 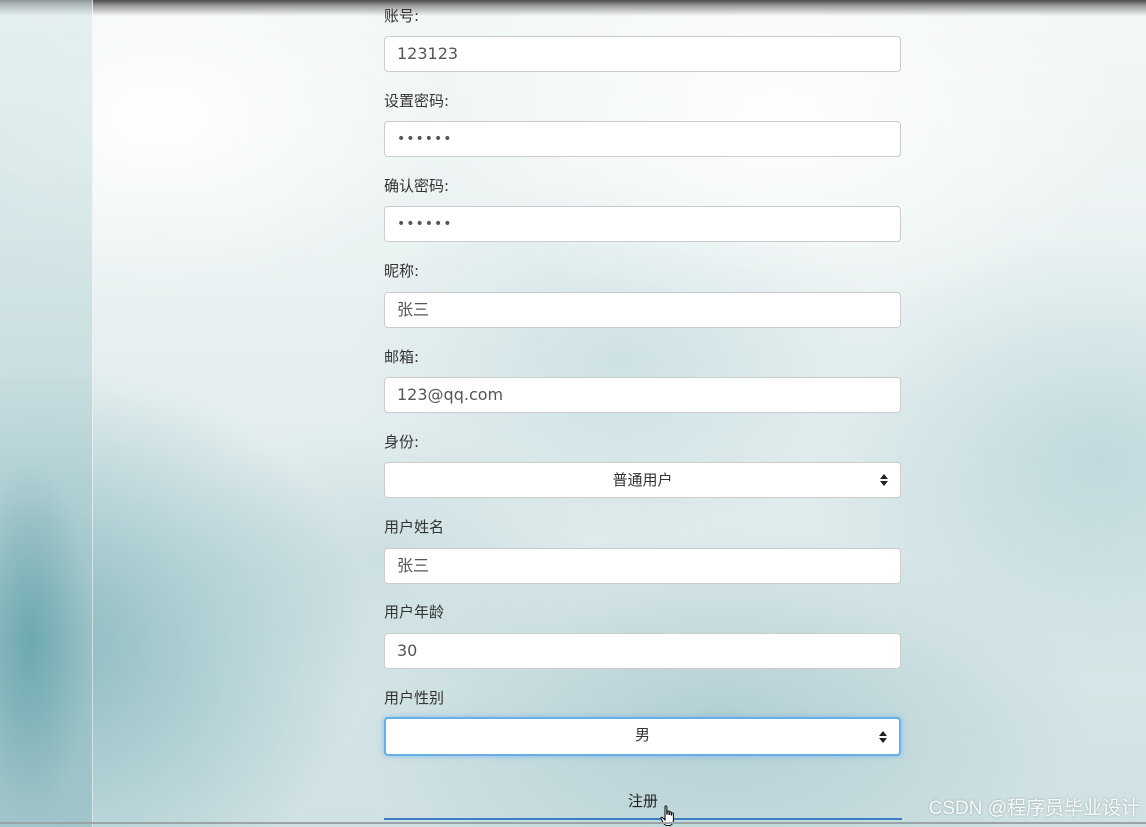 What do you see at coordinates (642, 651) in the screenshot?
I see `age-input: 30` at bounding box center [642, 651].